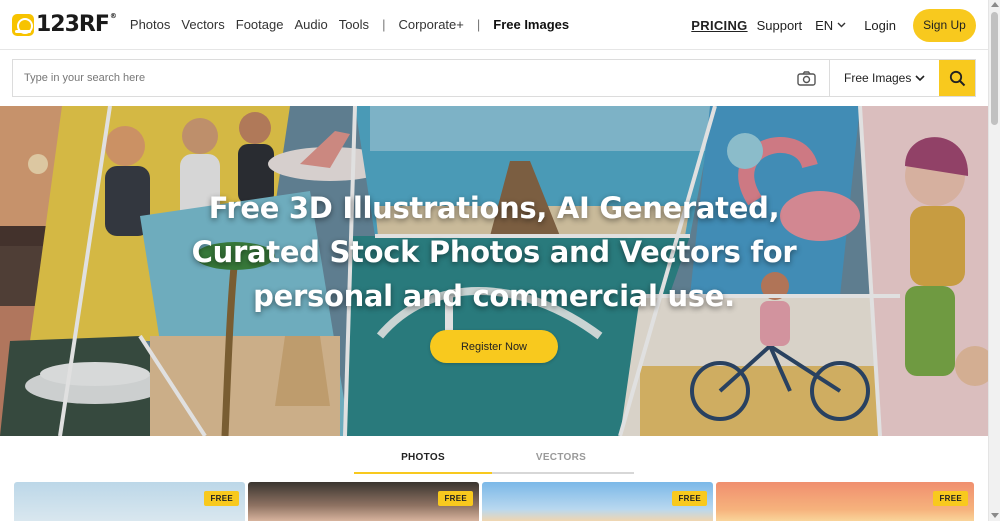  Describe the element at coordinates (150, 24) in the screenshot. I see `nav-photos: Photos` at that location.